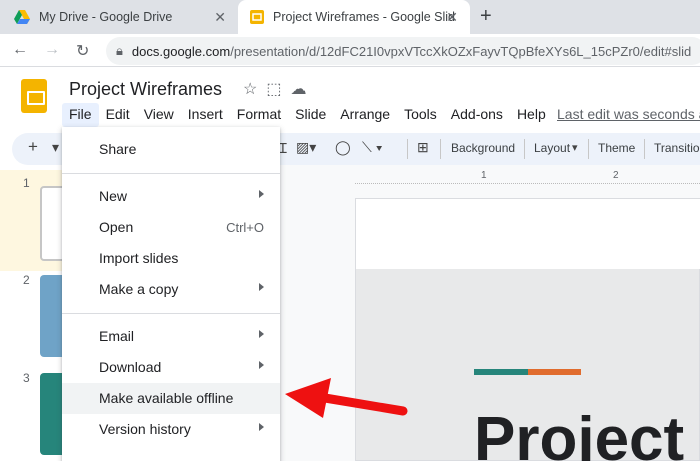 This screenshot has width=700, height=461. Describe the element at coordinates (302, 89) in the screenshot. I see `cloud-status-icon: ☁` at that location.